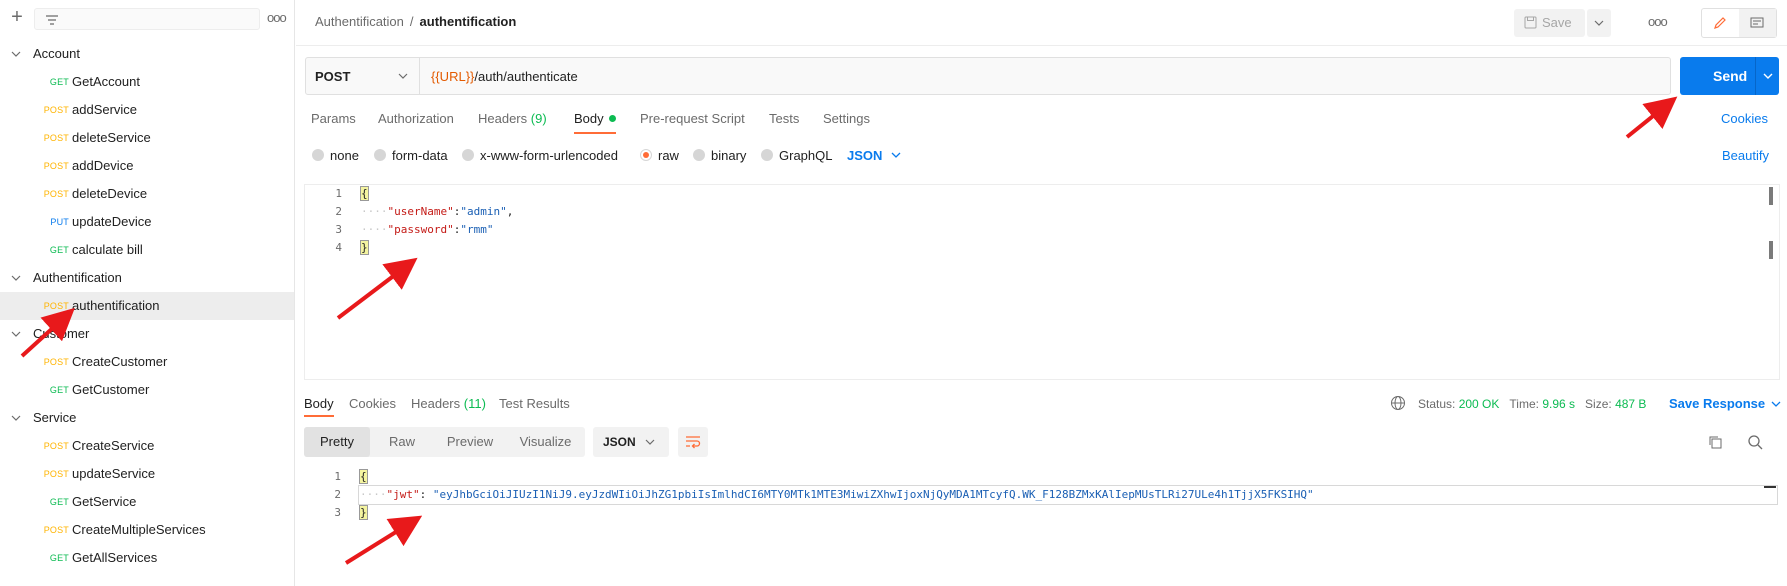 The height and width of the screenshot is (586, 1787). Describe the element at coordinates (147, 19) in the screenshot. I see `filter-input` at that location.